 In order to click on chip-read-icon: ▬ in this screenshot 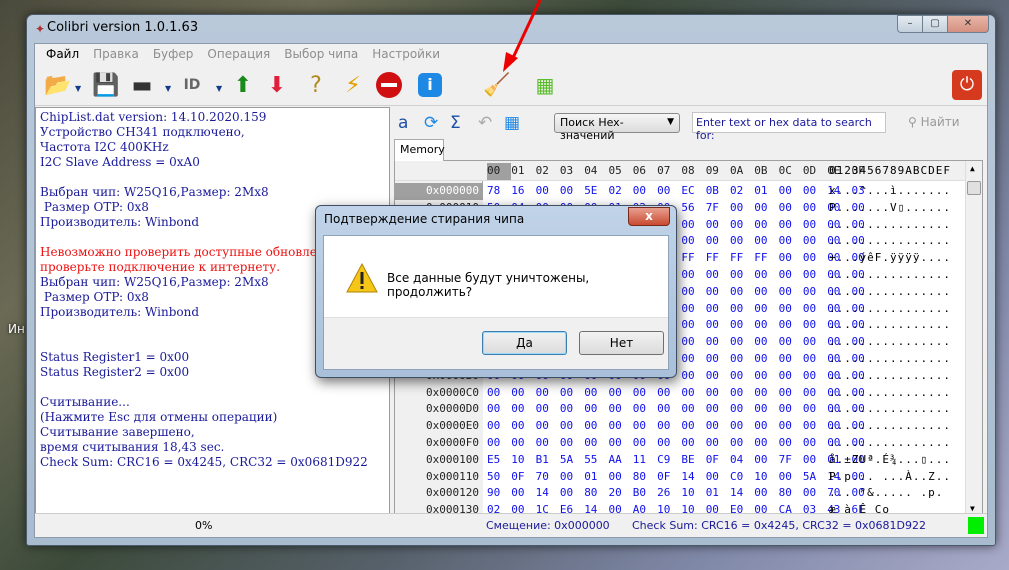, I will do `click(142, 85)`.